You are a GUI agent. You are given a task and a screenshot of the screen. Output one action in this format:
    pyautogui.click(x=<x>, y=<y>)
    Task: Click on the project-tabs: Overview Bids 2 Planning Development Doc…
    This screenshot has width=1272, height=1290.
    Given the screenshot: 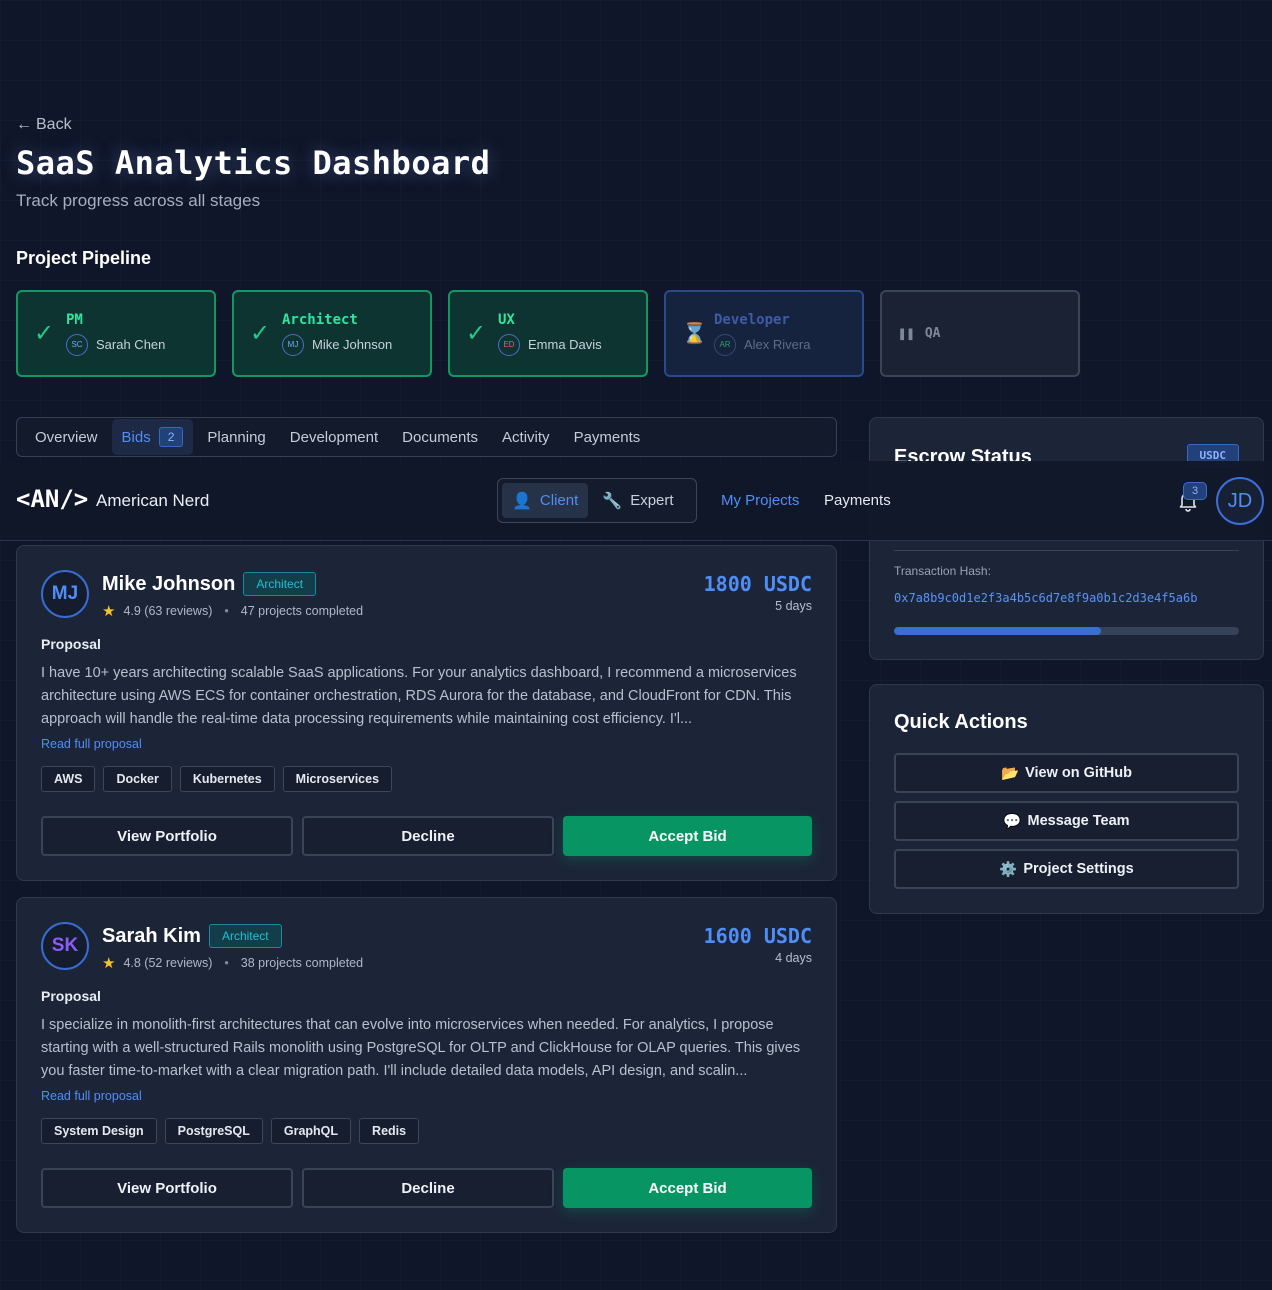 What is the action you would take?
    pyautogui.click(x=426, y=437)
    